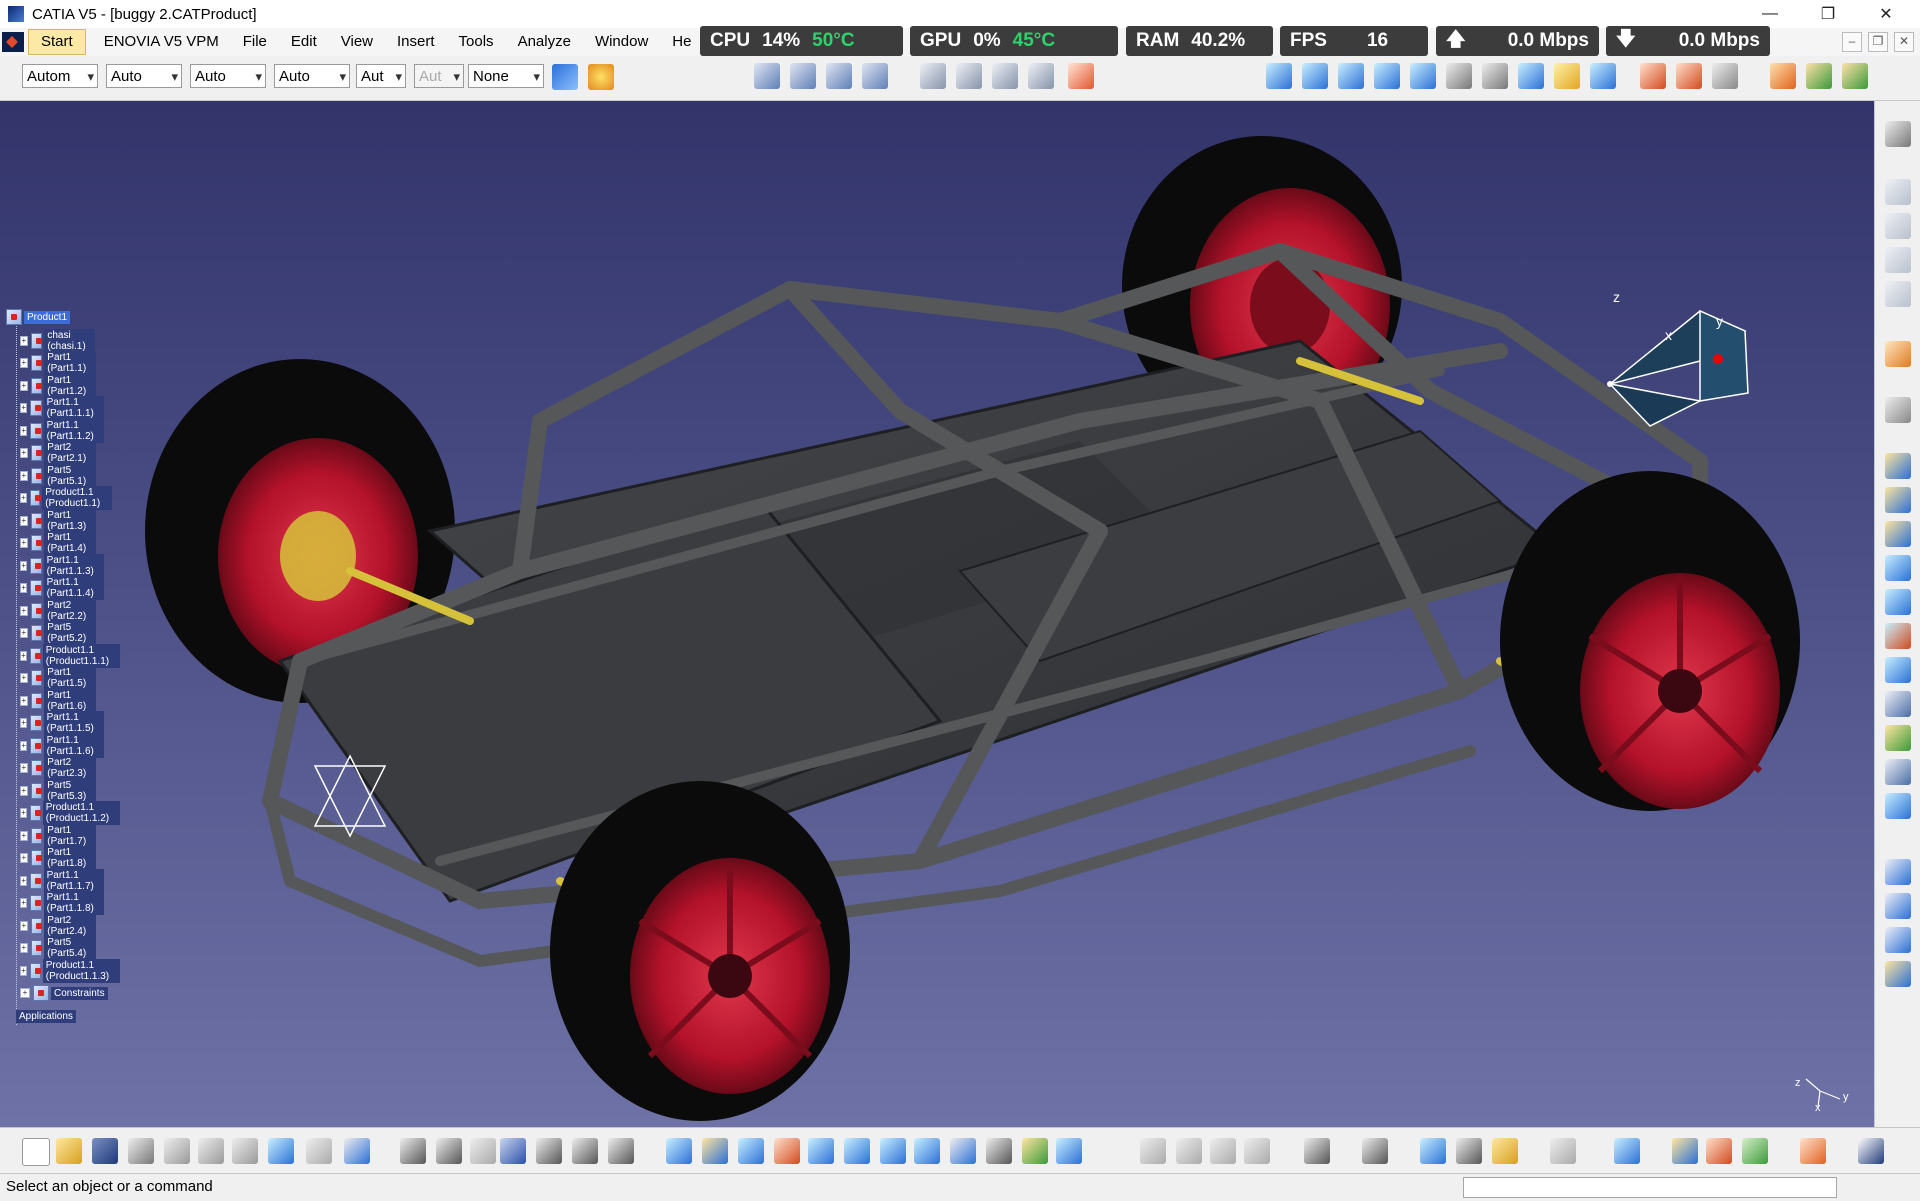 Image resolution: width=1920 pixels, height=1201 pixels. I want to click on doc-restore-button: ❐, so click(1878, 42).